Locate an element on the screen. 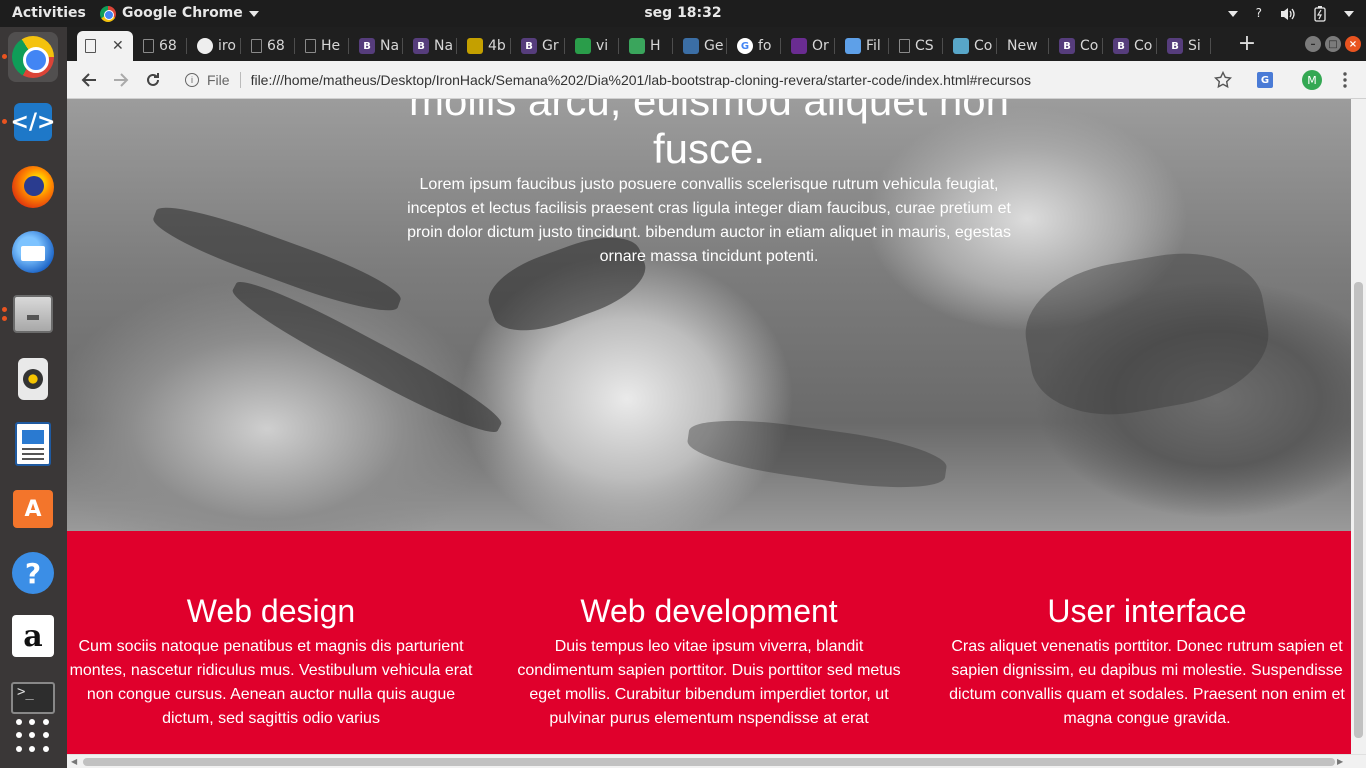  browser-tab: Gfo is located at coordinates (755, 46).